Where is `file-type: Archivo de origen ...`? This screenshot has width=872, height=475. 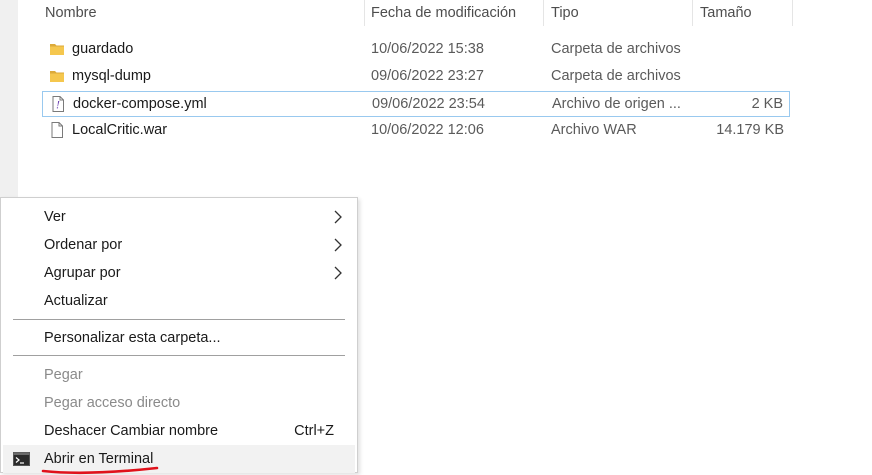 file-type: Archivo de origen ... is located at coordinates (616, 104).